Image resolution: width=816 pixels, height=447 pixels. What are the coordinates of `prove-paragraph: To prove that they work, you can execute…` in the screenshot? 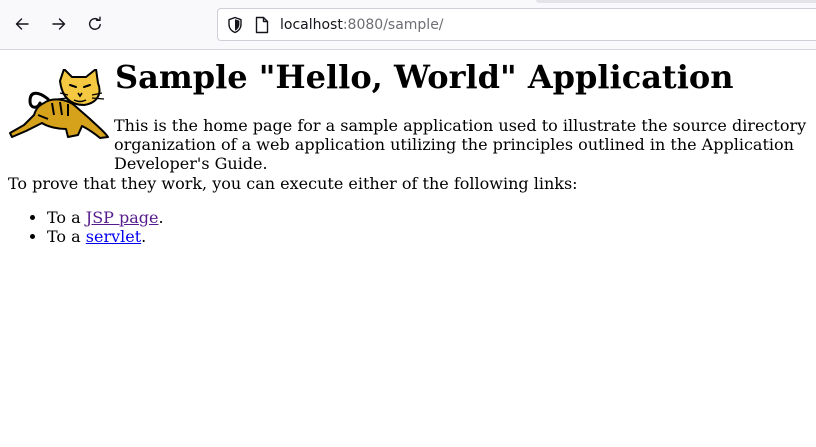 It's located at (293, 183).